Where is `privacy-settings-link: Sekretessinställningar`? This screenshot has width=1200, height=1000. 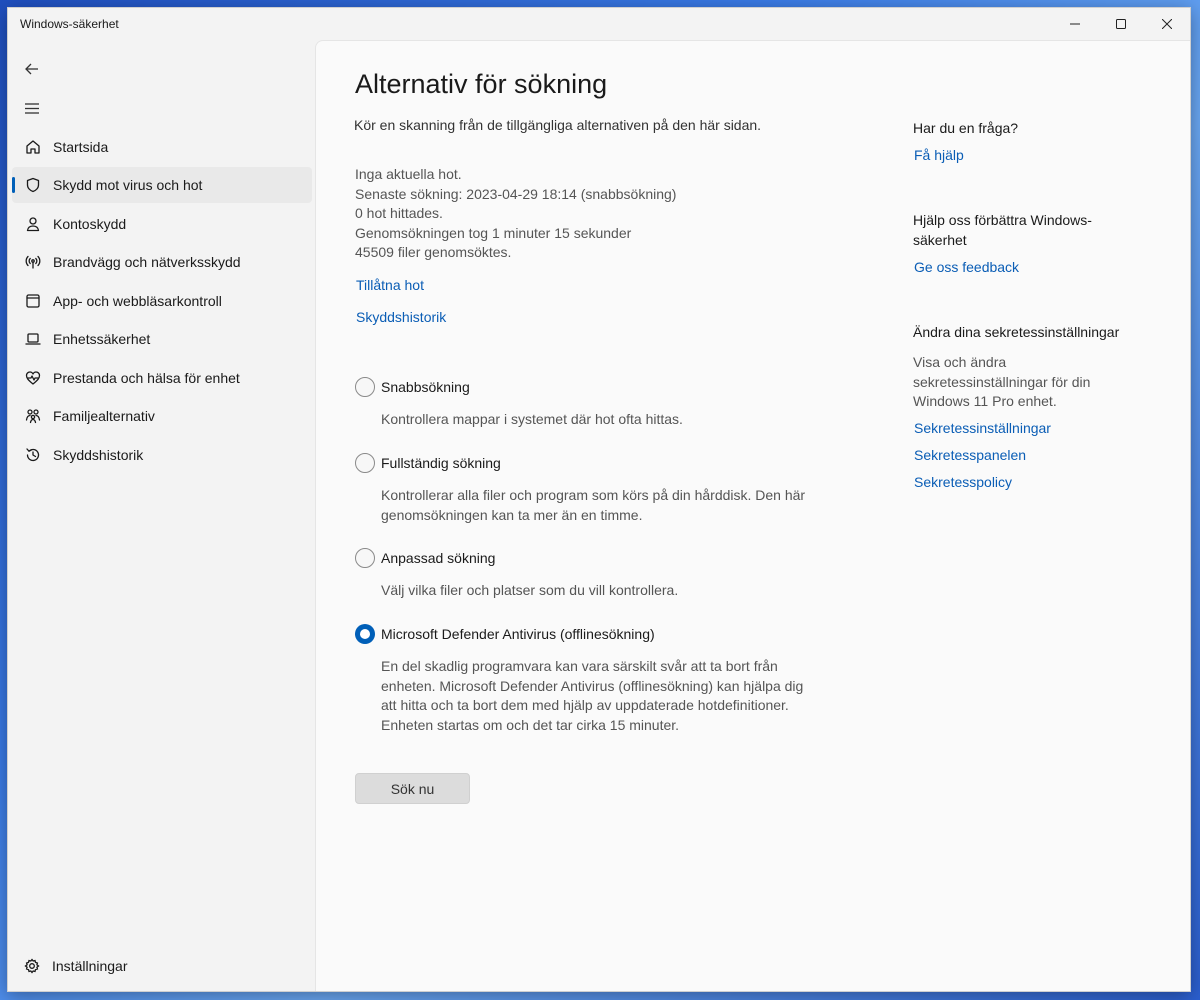 privacy-settings-link: Sekretessinställningar is located at coordinates (982, 428).